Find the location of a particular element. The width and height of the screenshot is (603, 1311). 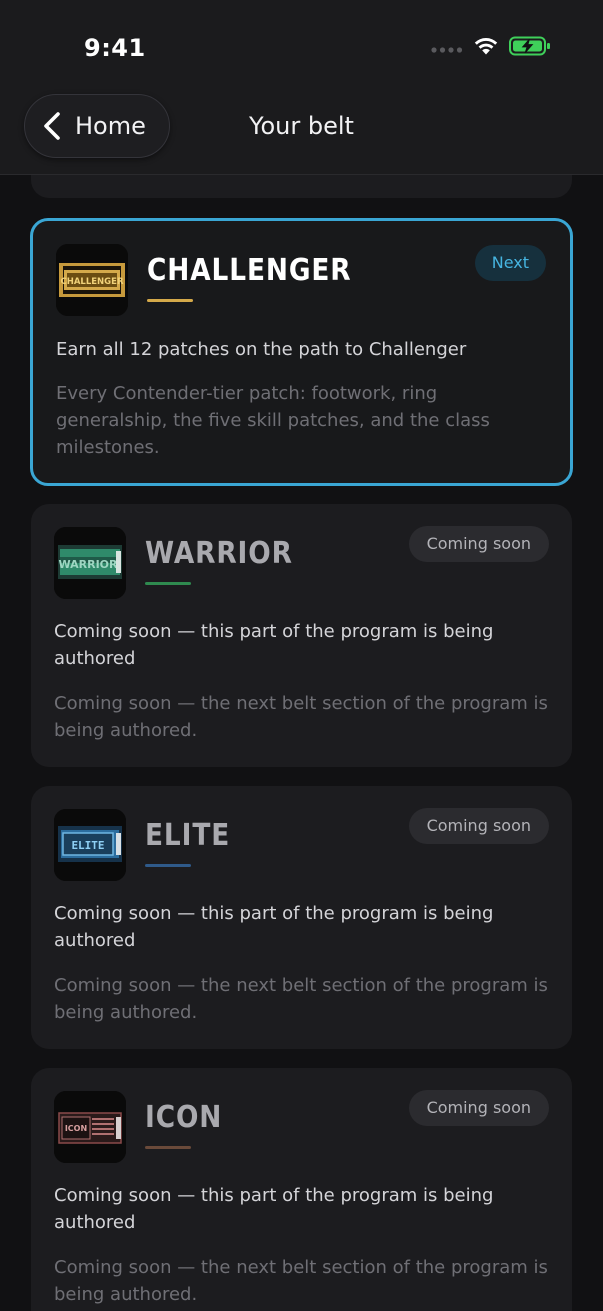

belt-name: ICON is located at coordinates (184, 1117).